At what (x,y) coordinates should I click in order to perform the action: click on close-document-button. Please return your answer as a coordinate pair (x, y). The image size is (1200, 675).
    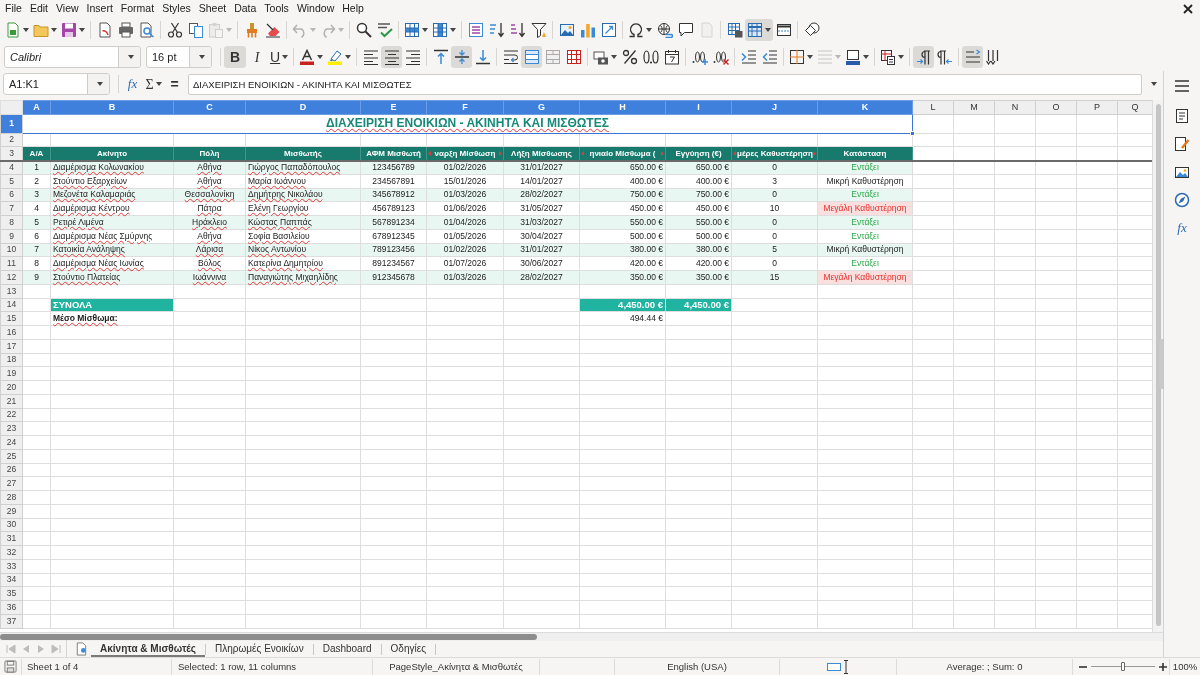
    Looking at the image, I should click on (1188, 8).